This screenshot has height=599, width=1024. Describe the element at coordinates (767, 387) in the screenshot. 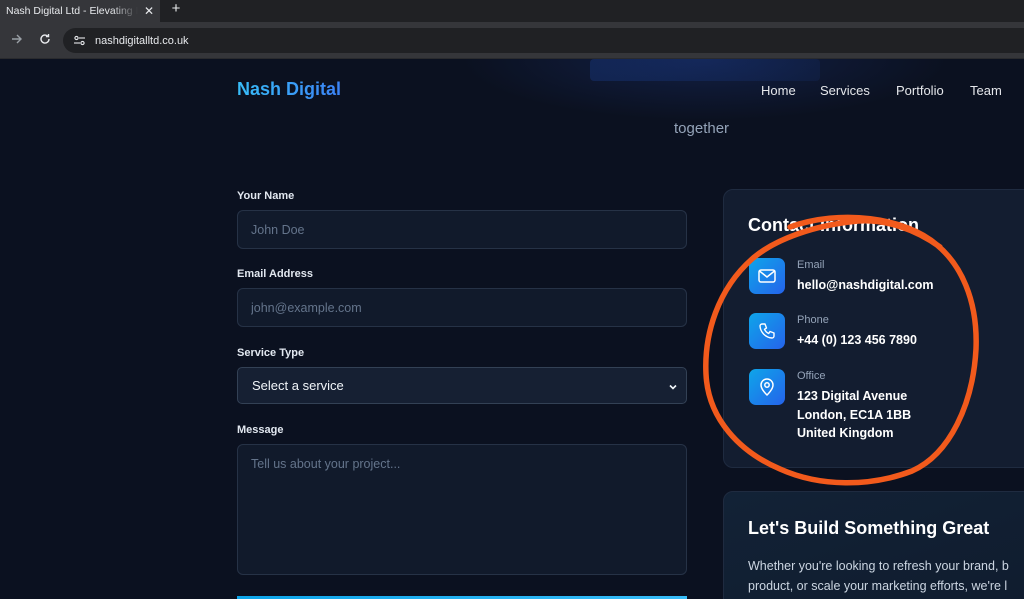

I see `map-pin-icon` at that location.